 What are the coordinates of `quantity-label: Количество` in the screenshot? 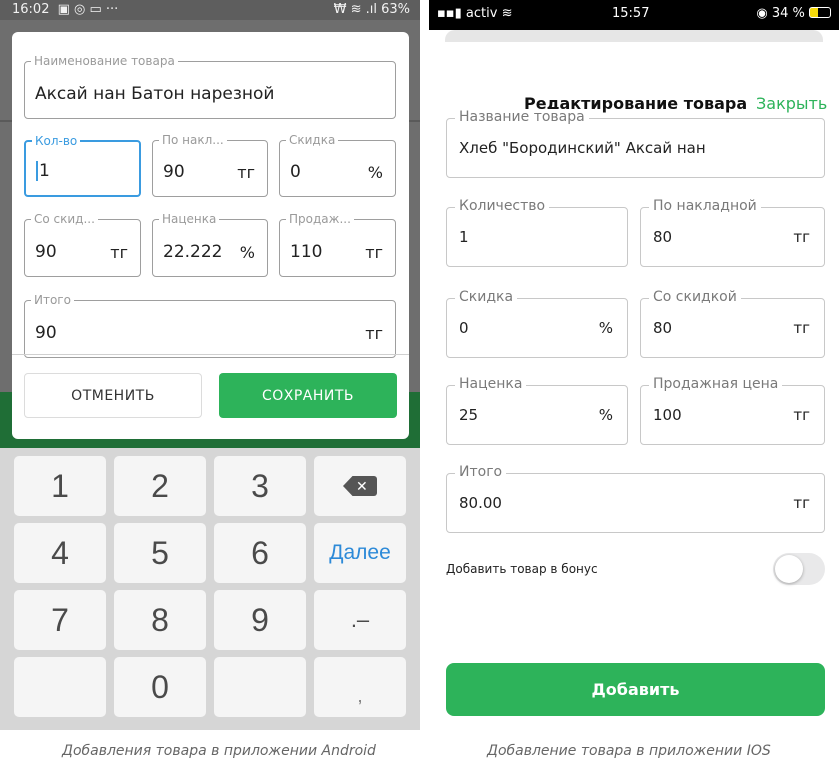 It's located at (502, 206).